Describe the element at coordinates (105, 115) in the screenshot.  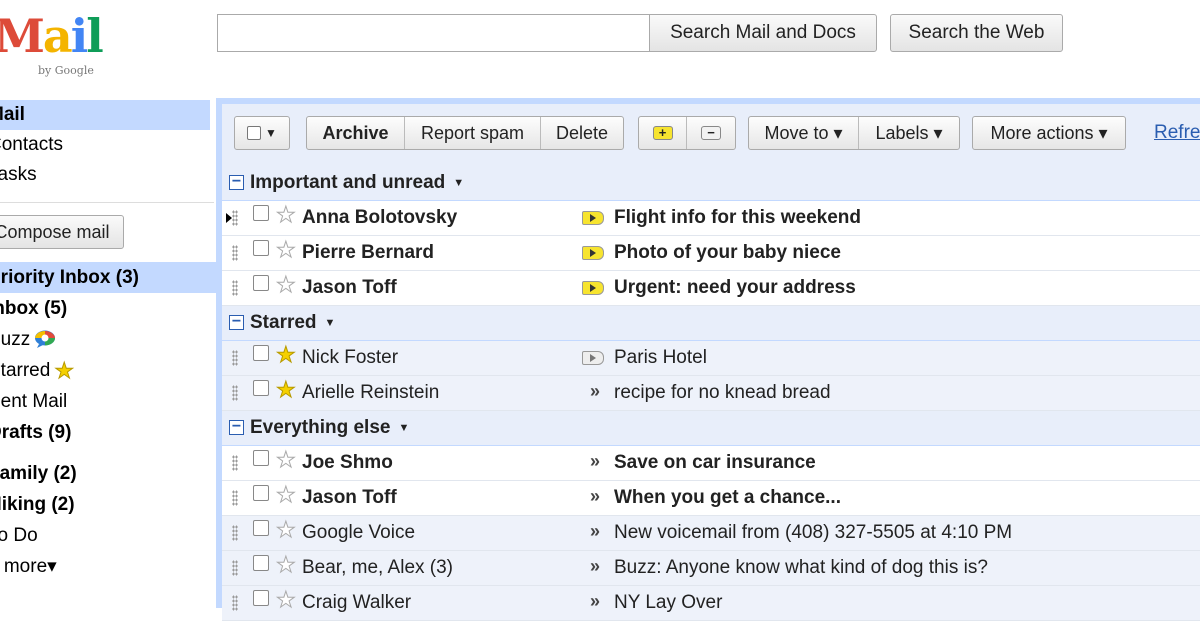
I see `nav-mail: Mail` at that location.